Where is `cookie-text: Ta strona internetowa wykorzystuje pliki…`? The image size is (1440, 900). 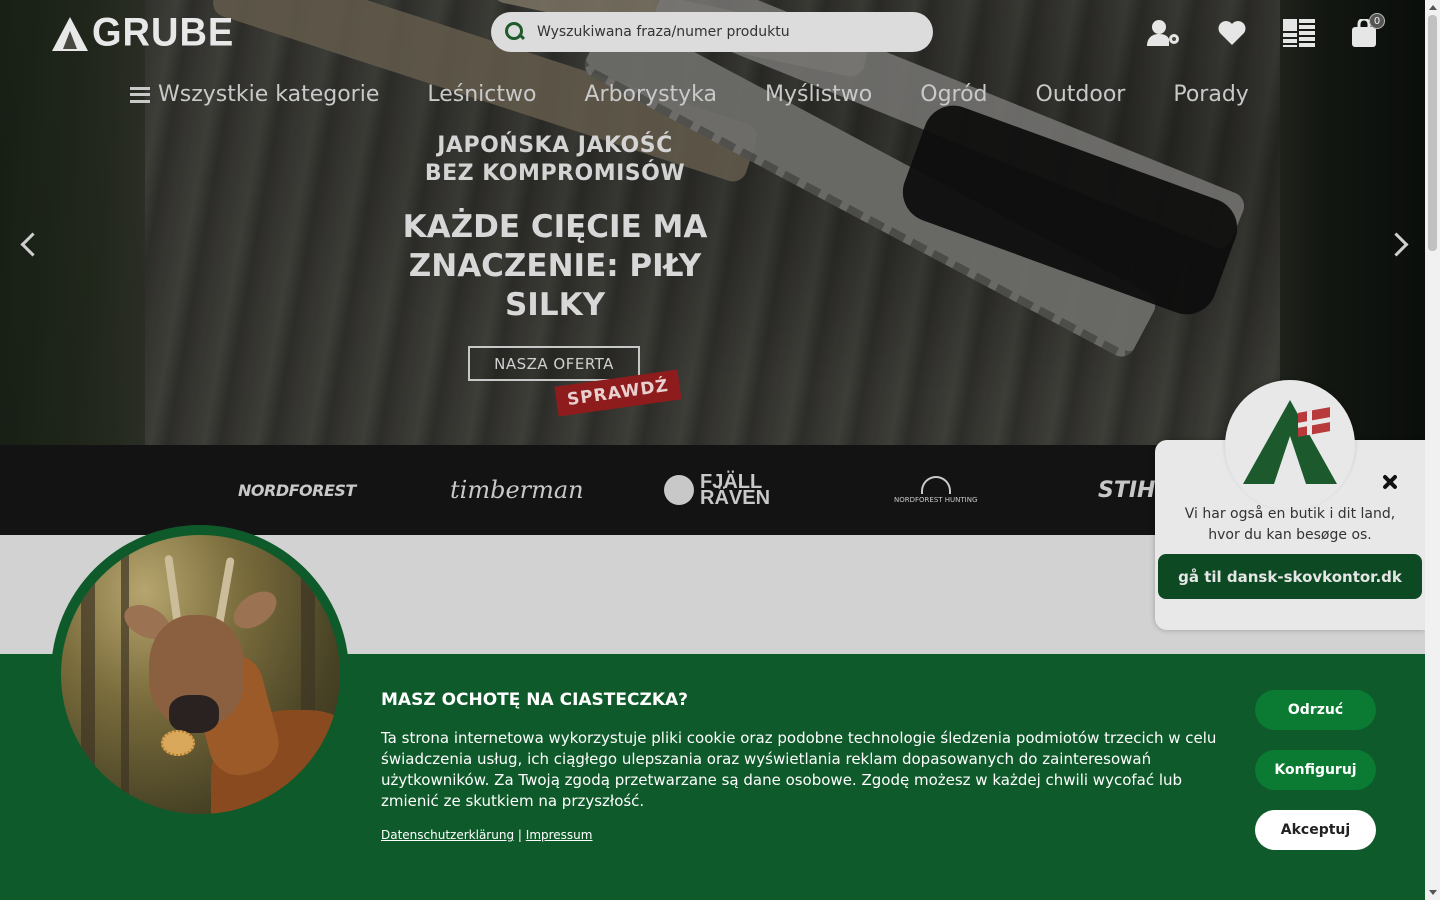 cookie-text: Ta strona internetowa wykorzystuje pliki… is located at coordinates (799, 769).